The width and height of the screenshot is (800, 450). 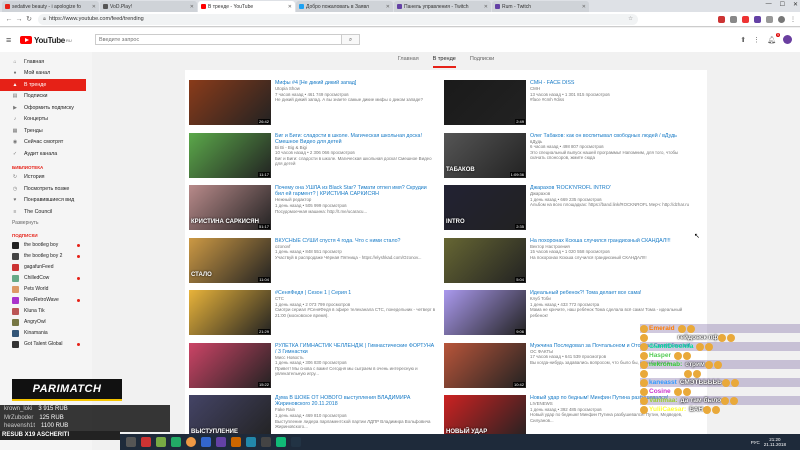 What do you see at coordinates (756, 40) in the screenshot?
I see `apps-icon: ⋮` at bounding box center [756, 40].